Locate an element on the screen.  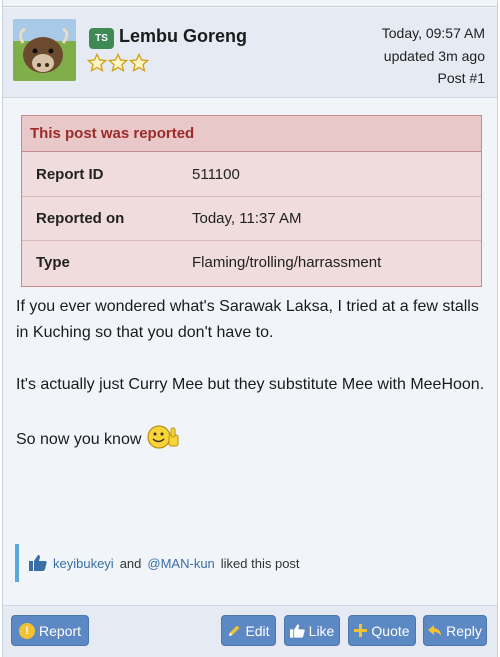
report-key: Type is located at coordinates (53, 262).